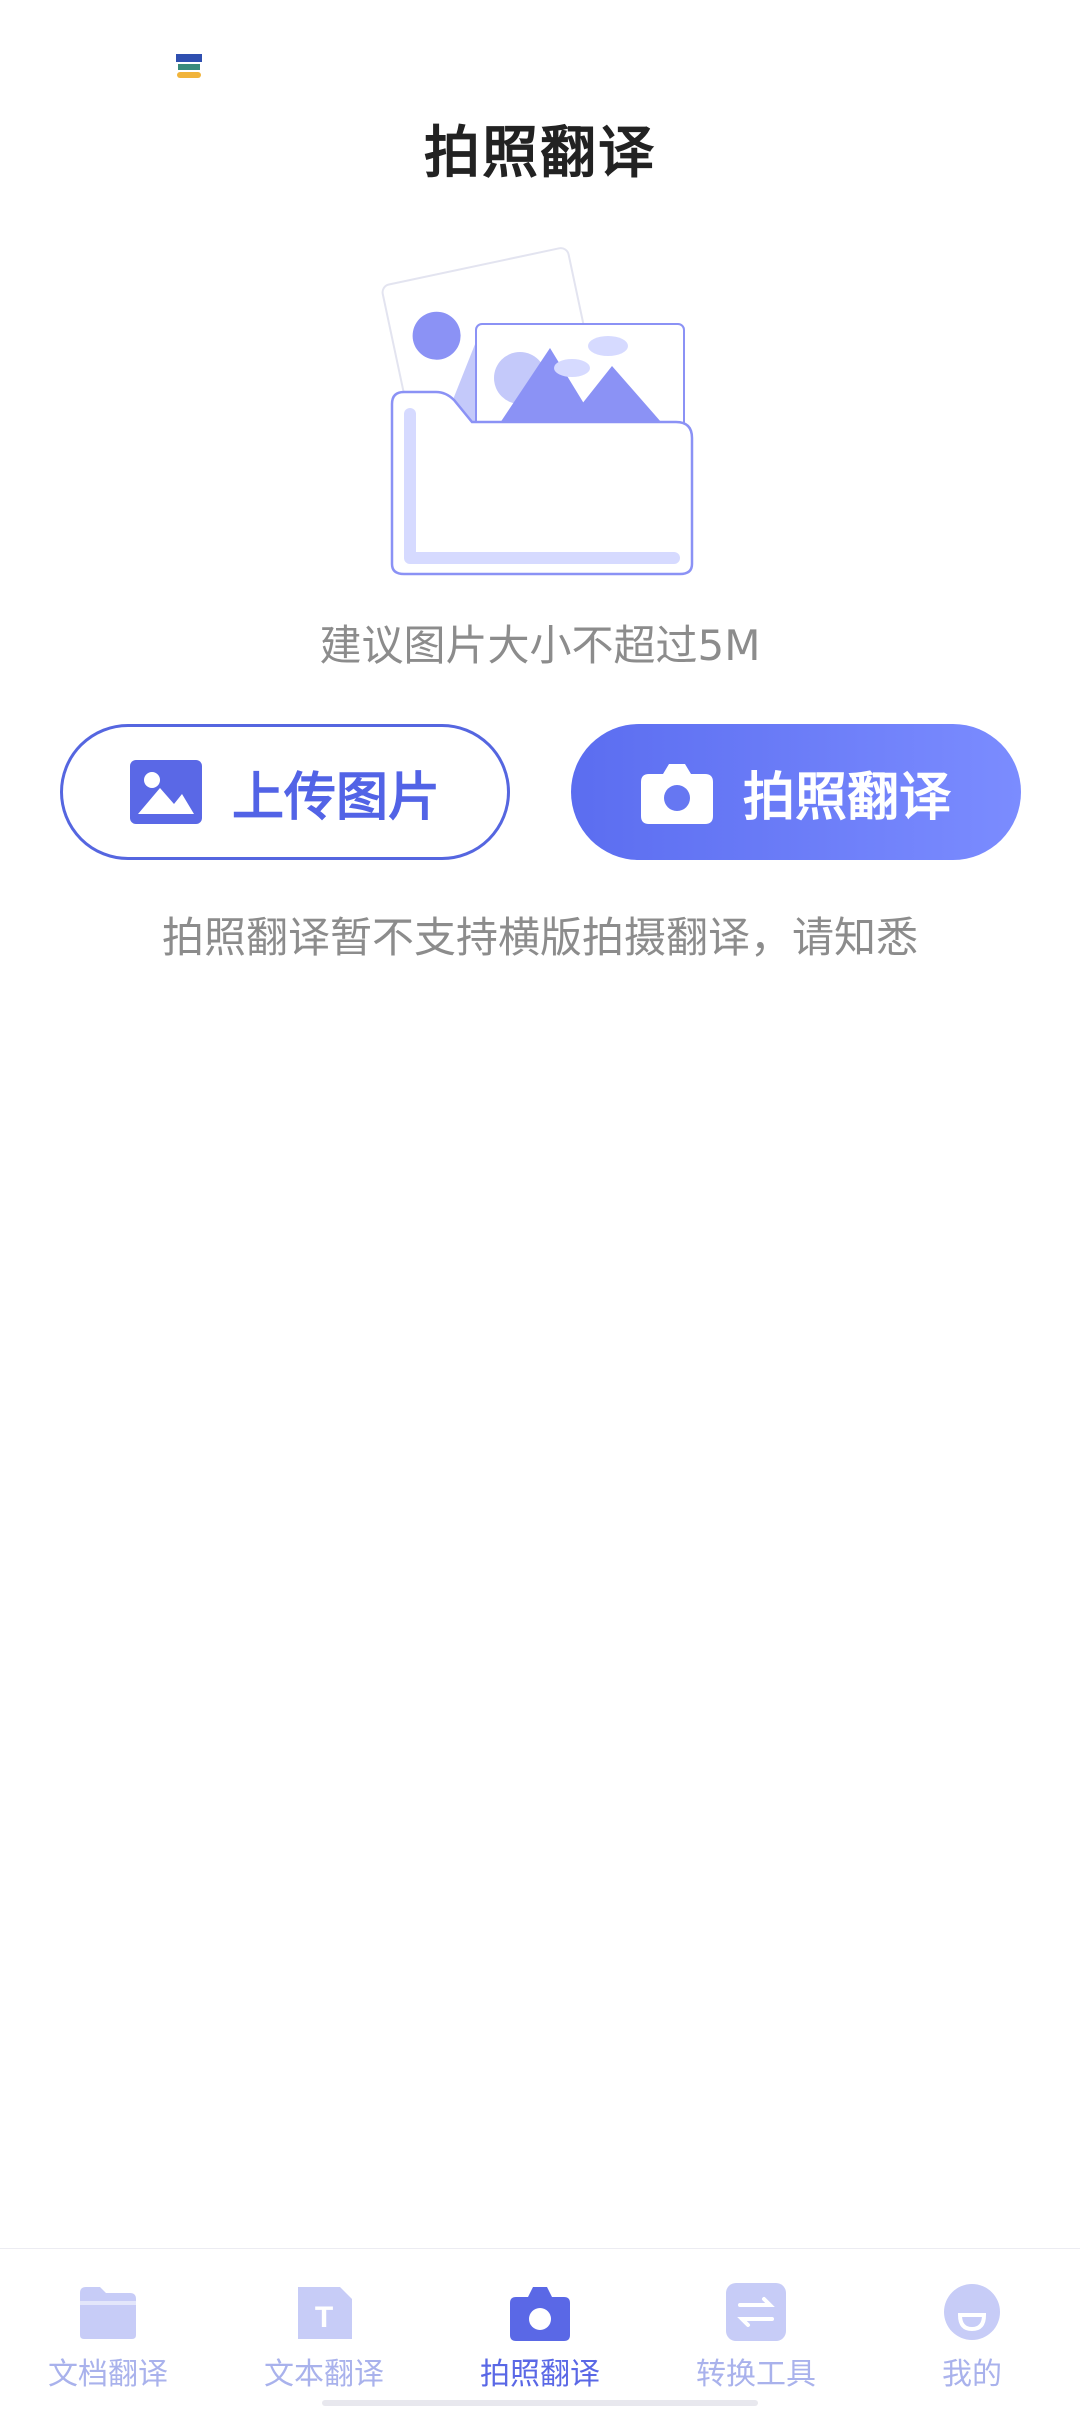 This screenshot has width=1080, height=2409. What do you see at coordinates (756, 2312) in the screenshot?
I see `swap-icon` at bounding box center [756, 2312].